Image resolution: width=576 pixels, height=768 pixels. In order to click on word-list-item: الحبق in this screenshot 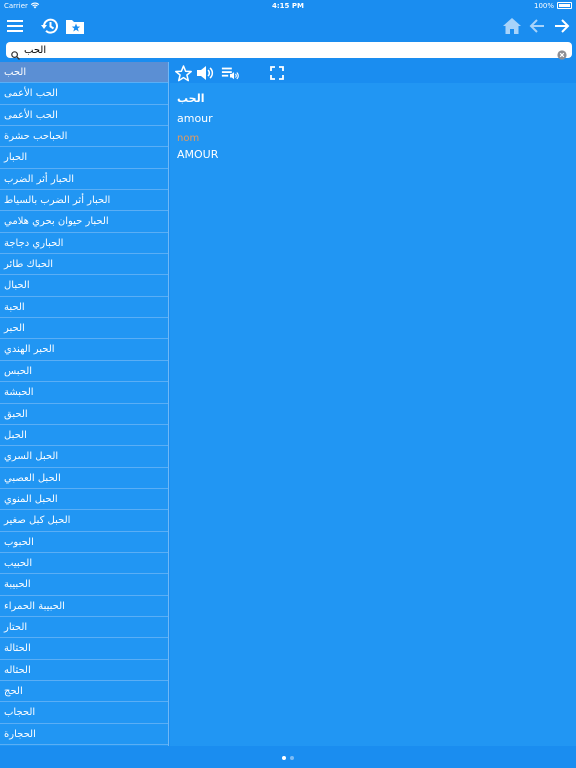, I will do `click(84, 414)`.